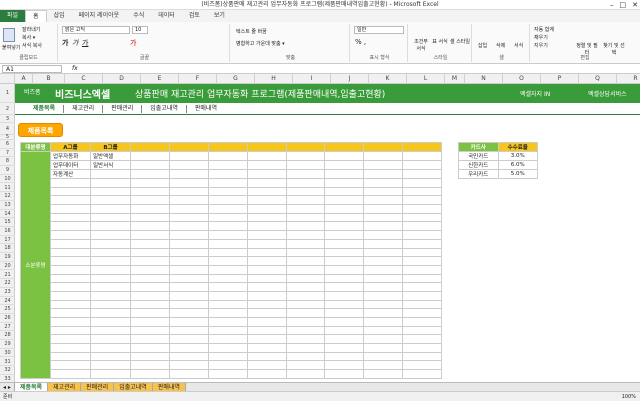  I want to click on column-header: P, so click(560, 79).